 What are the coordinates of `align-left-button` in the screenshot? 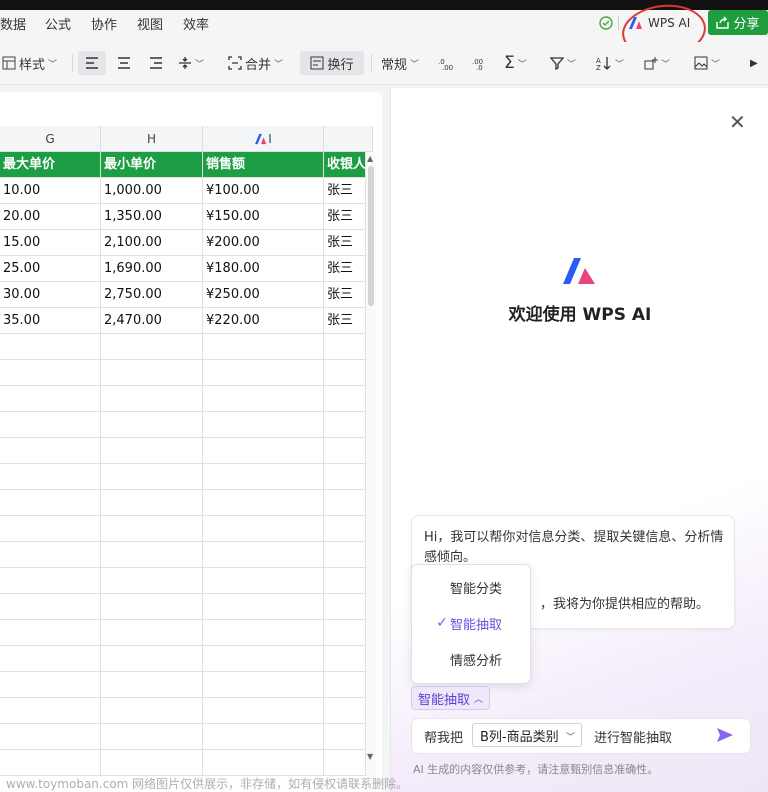 It's located at (92, 63).